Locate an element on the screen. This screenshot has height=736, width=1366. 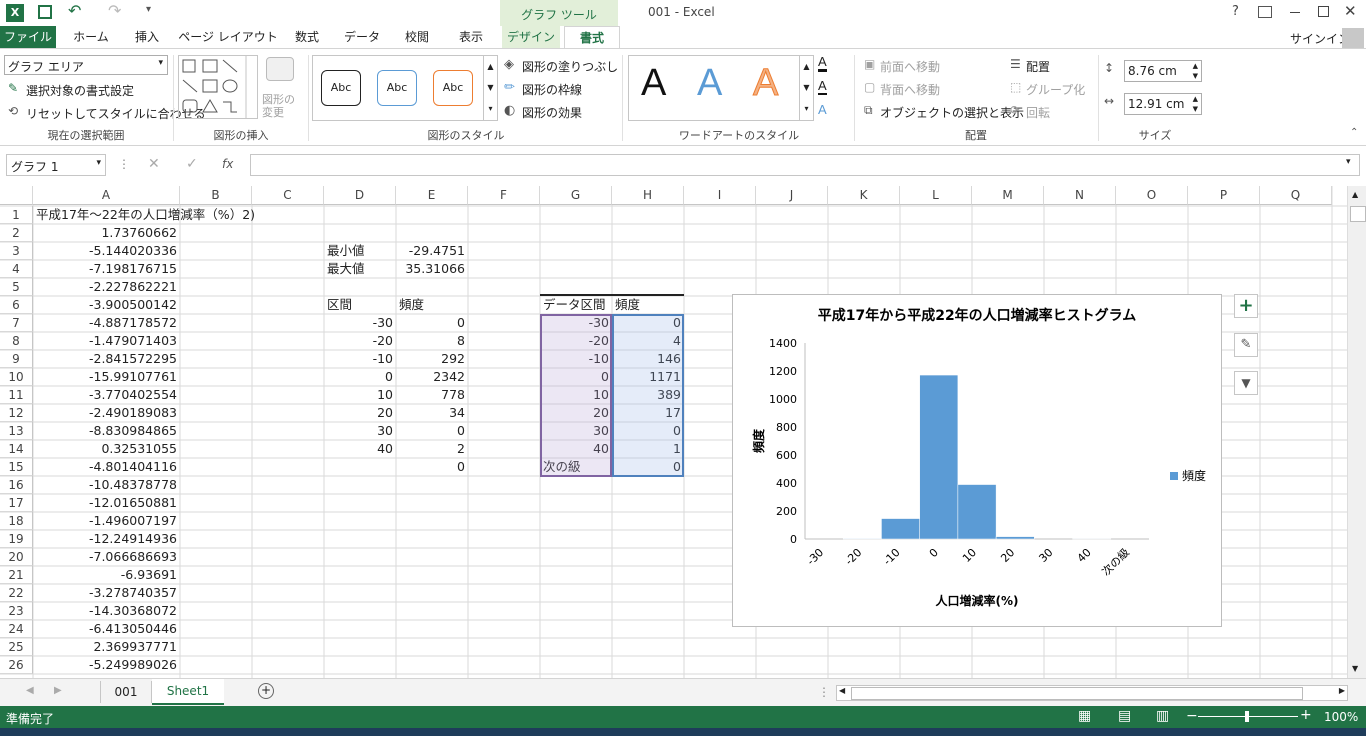
select-all-corner is located at coordinates (16, 195).